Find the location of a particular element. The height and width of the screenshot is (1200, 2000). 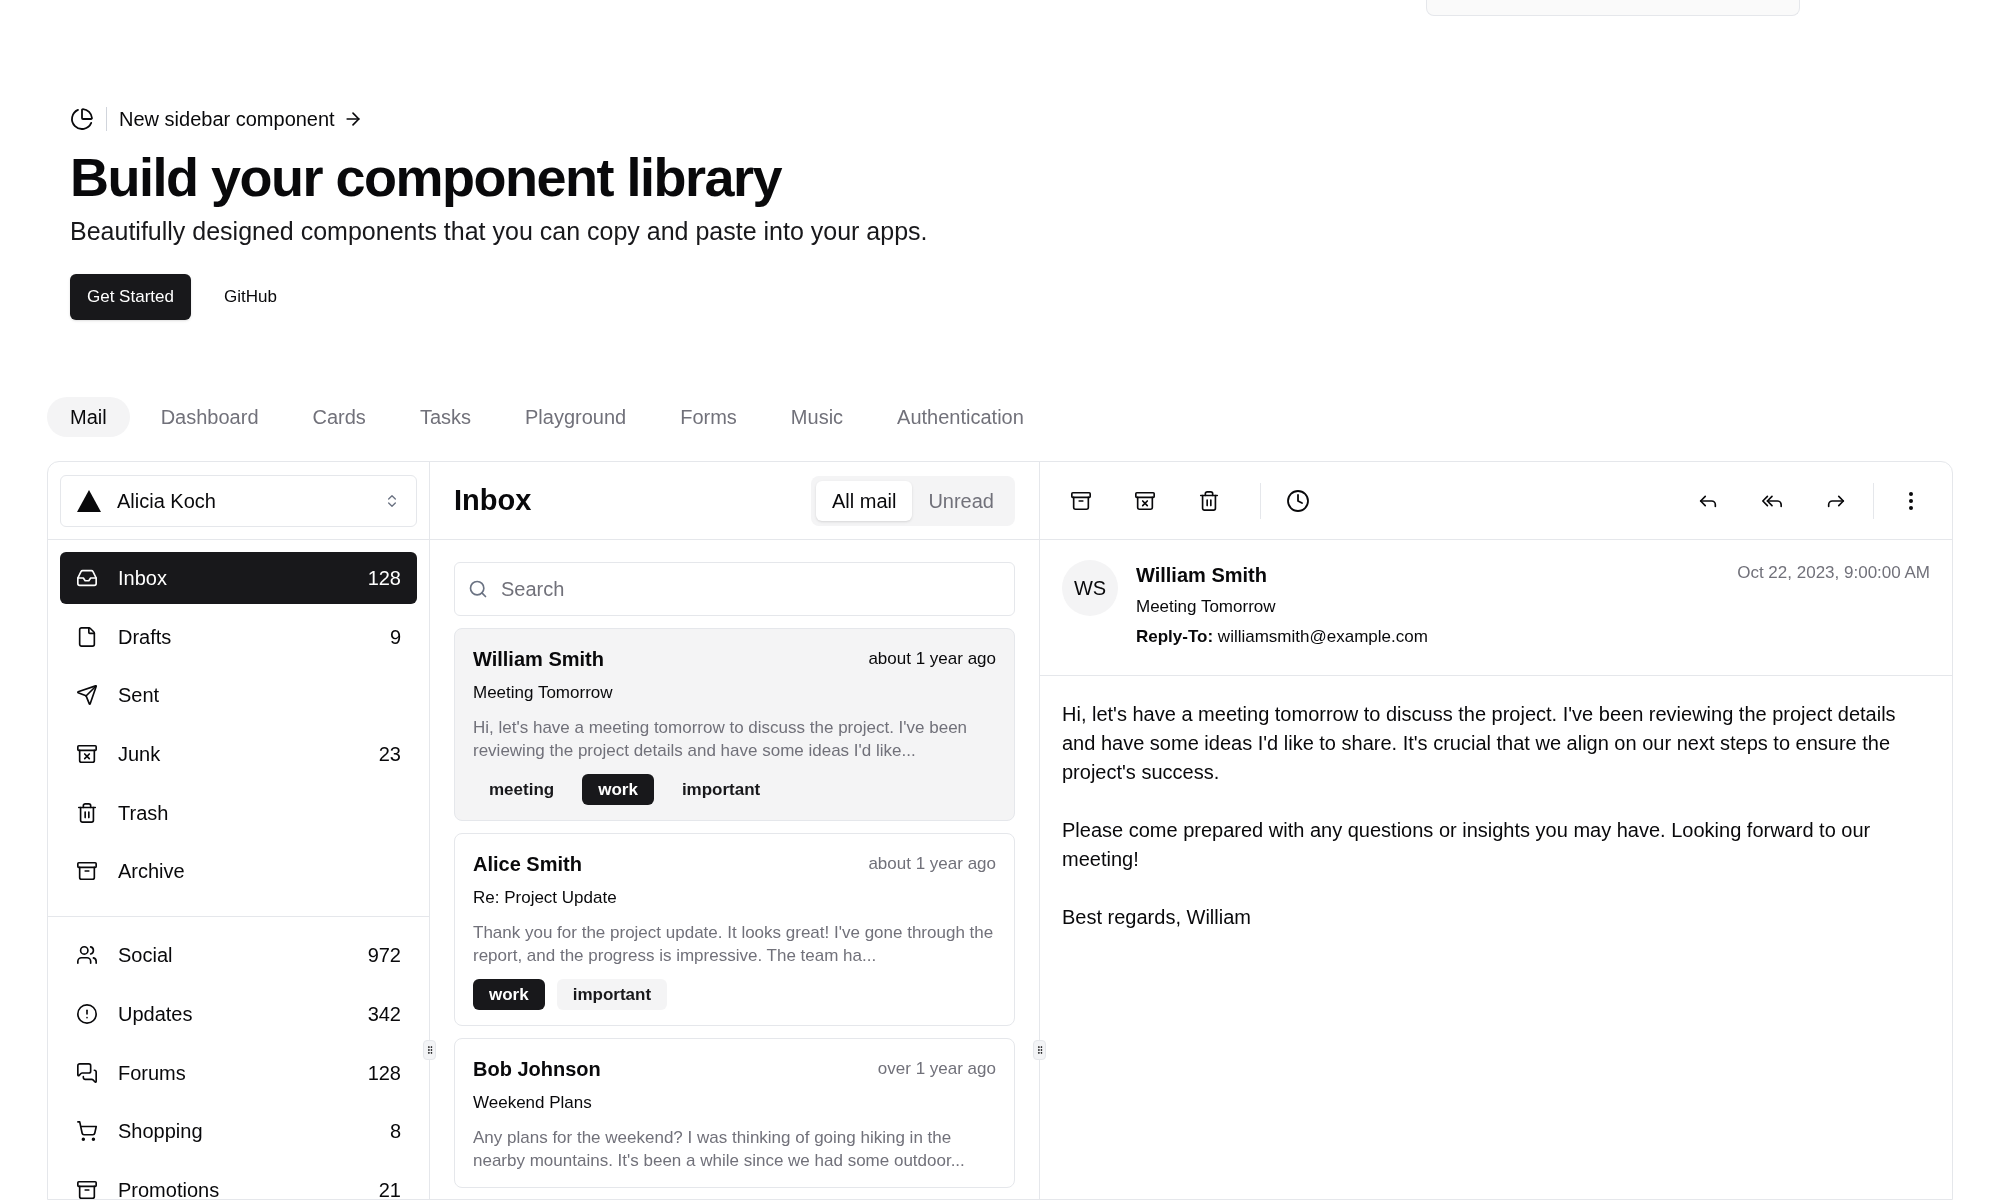

sidebar-item: Shopping 8 is located at coordinates (238, 1131).